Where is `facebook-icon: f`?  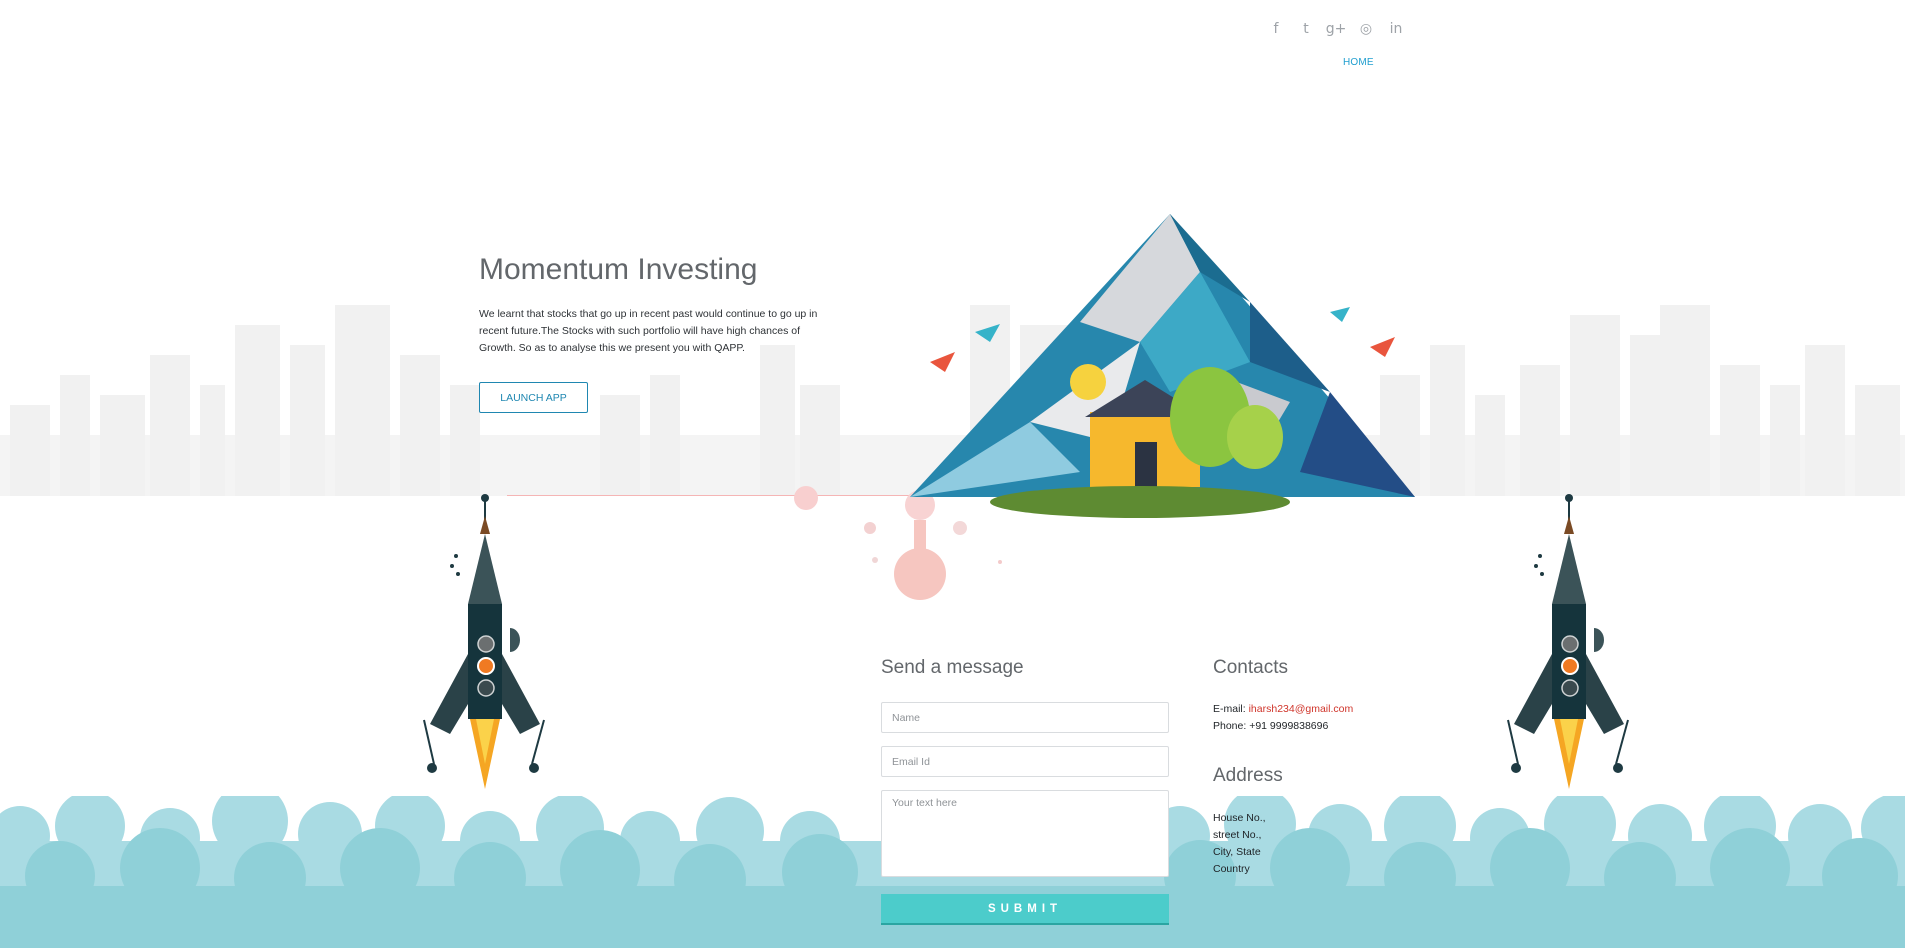
facebook-icon: f is located at coordinates (1276, 29).